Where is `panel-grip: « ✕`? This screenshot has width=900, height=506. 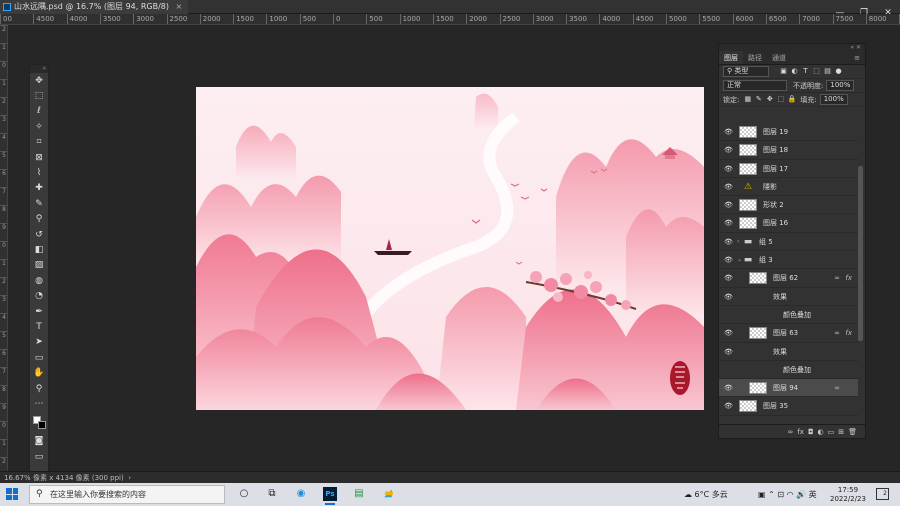 panel-grip: « ✕ is located at coordinates (792, 47).